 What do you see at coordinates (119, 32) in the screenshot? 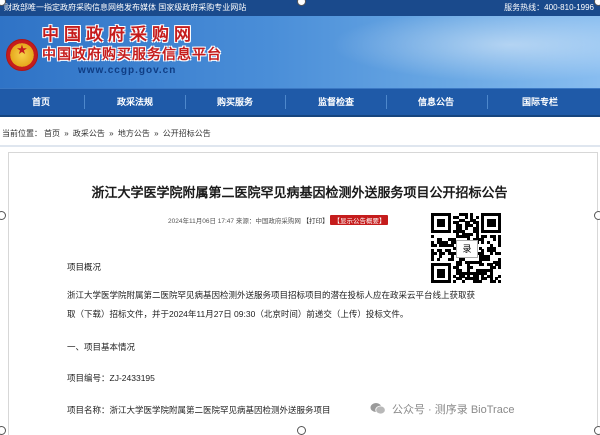
I see `site-logo-title: 中国政府采购网` at bounding box center [119, 32].